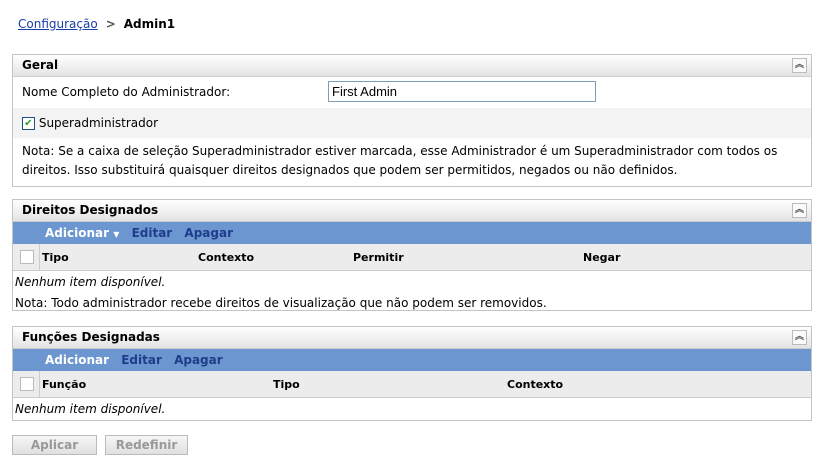 This screenshot has height=469, width=824. Describe the element at coordinates (90, 282) in the screenshot. I see `direitos-empty: Nenhum item disponível.` at that location.